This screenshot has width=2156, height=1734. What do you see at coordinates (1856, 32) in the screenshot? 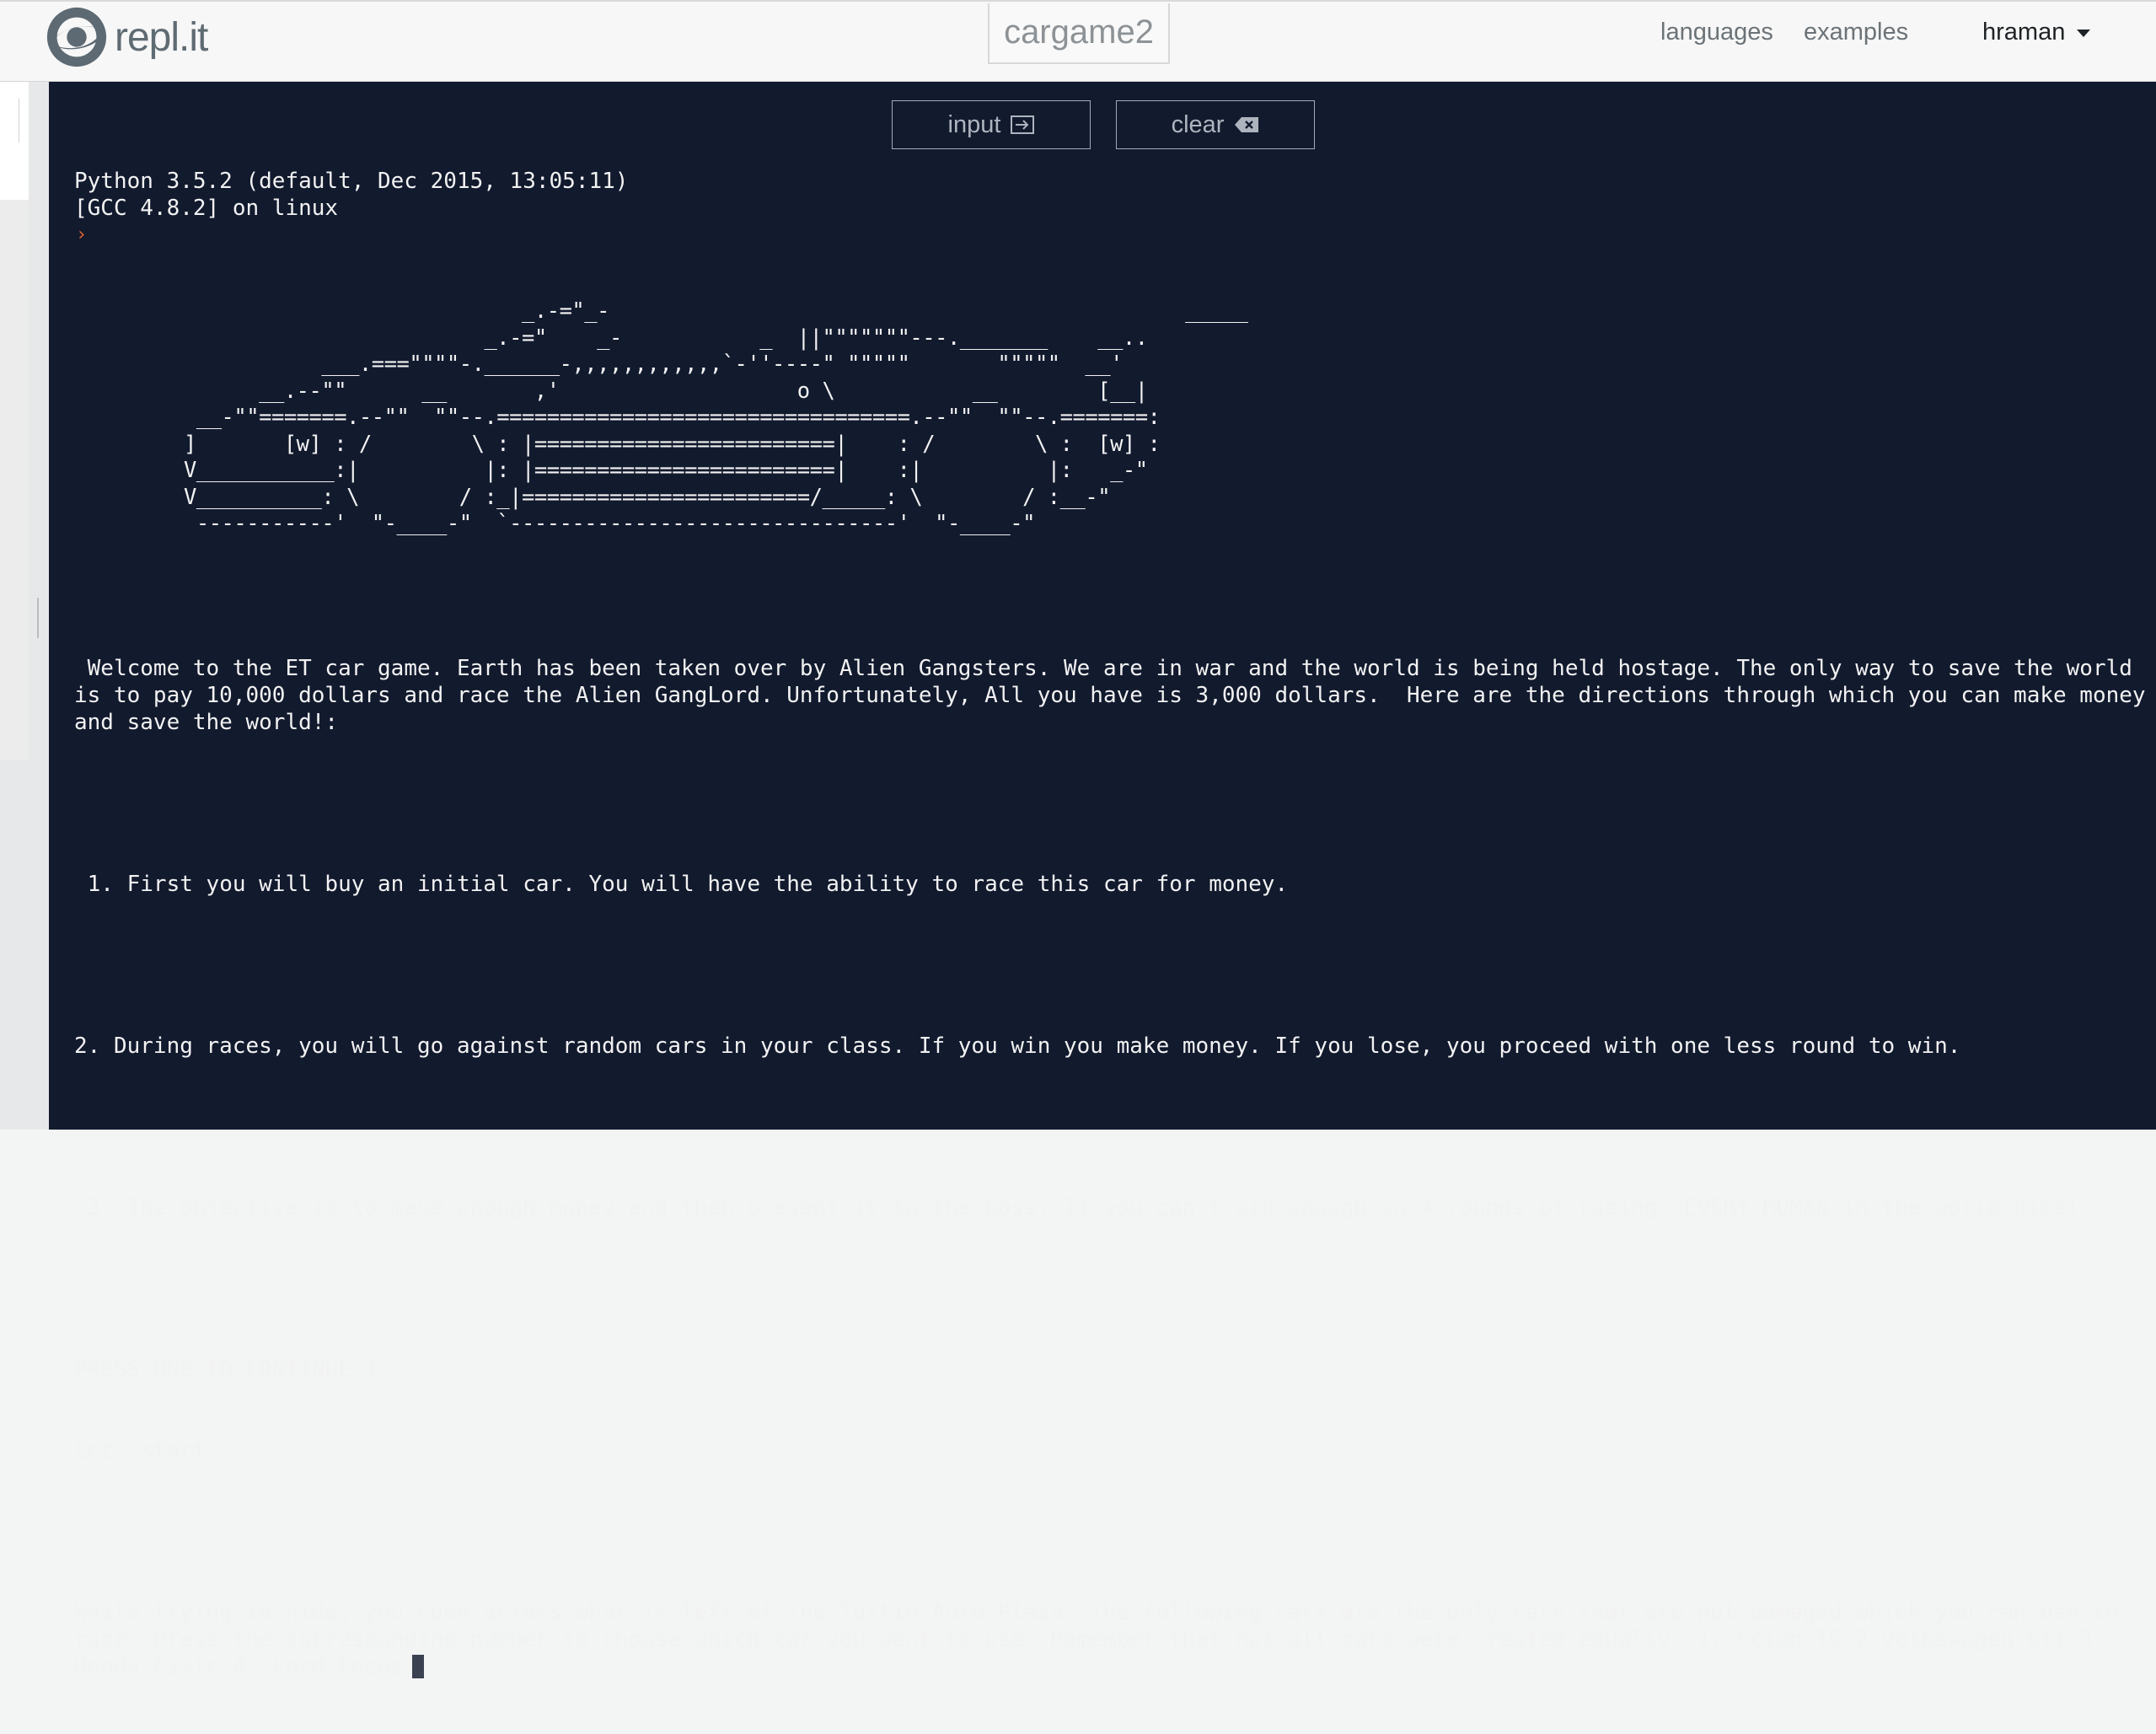
I see `nav-link-examples: examples` at bounding box center [1856, 32].